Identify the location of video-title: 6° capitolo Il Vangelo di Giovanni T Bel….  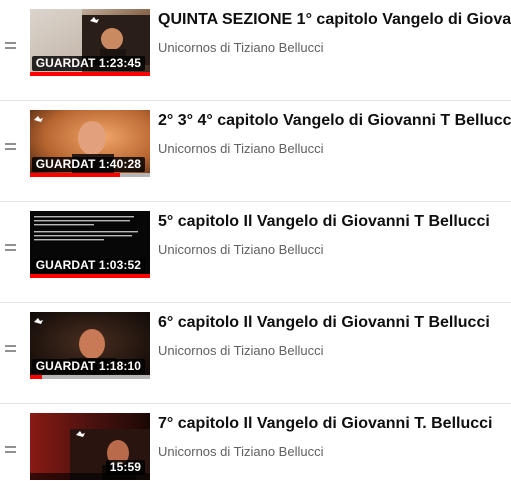
(334, 323).